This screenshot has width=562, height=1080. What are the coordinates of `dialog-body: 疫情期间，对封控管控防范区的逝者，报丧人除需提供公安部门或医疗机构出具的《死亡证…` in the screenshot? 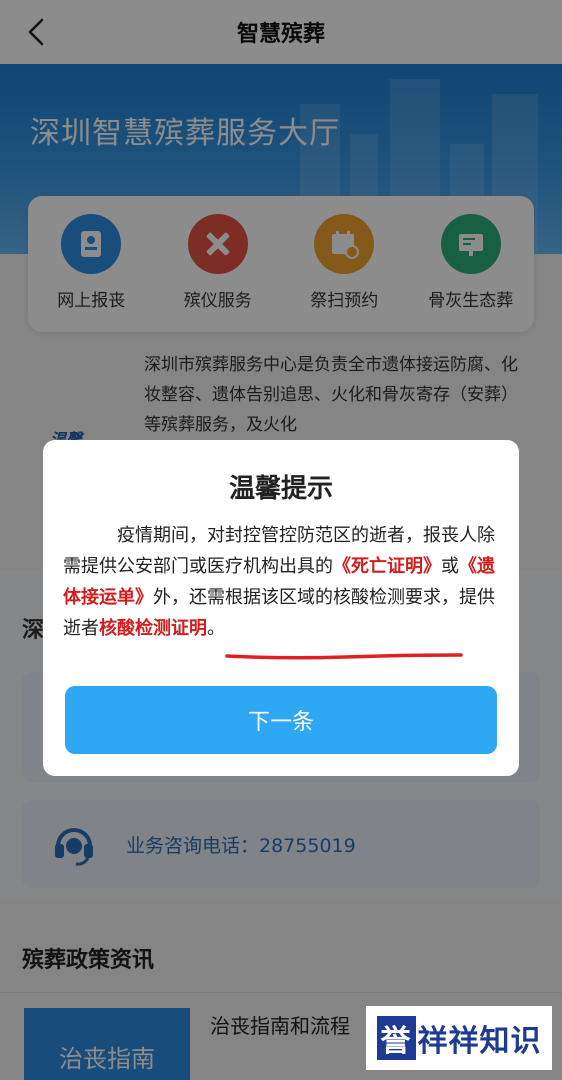 It's located at (281, 582).